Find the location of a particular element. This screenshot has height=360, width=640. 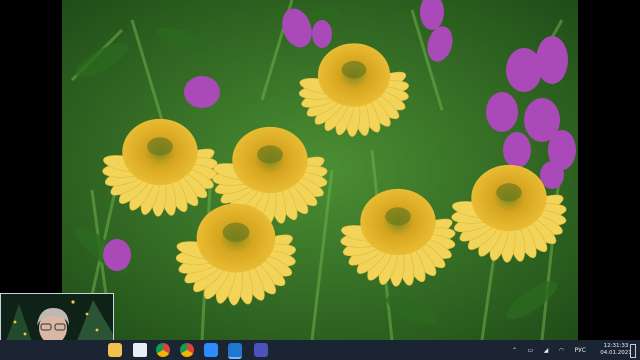

teams-icon is located at coordinates (261, 350).